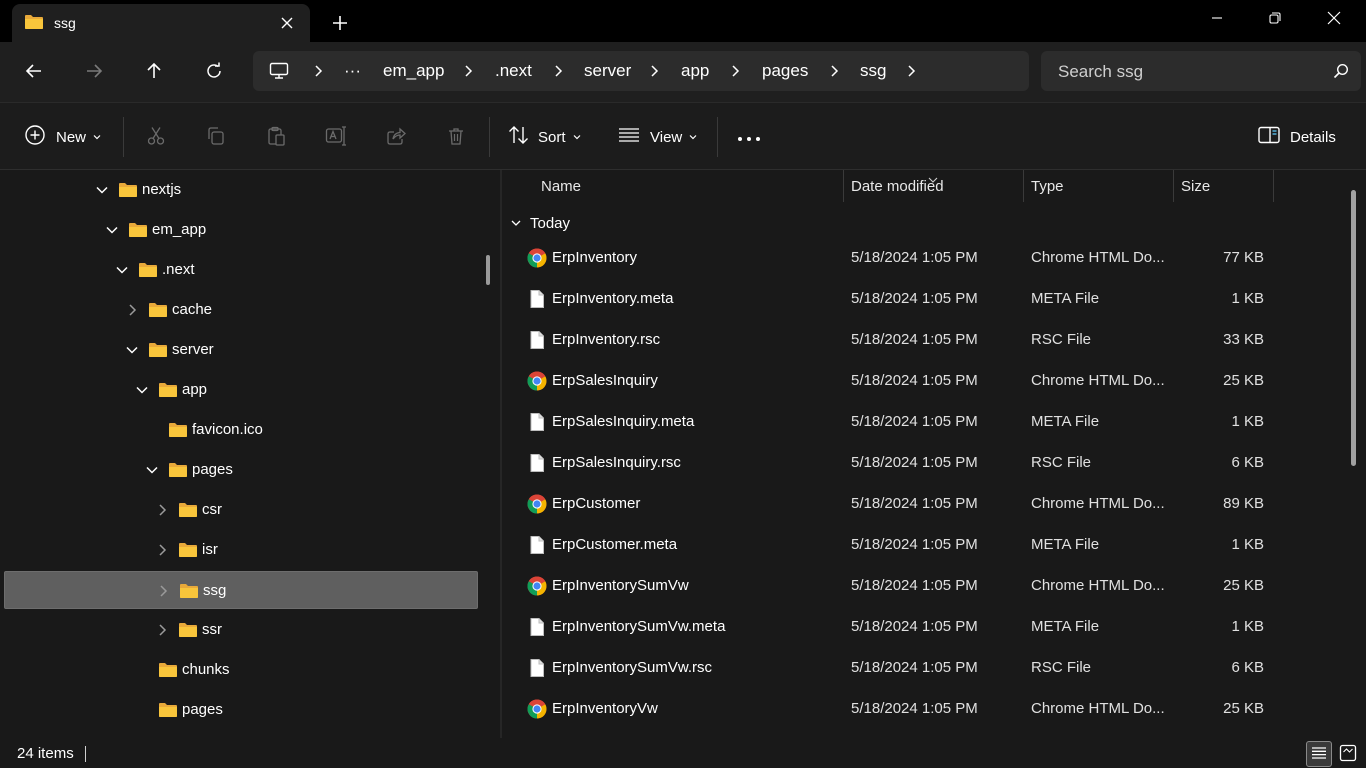  I want to click on column-header-size: Size, so click(1195, 186).